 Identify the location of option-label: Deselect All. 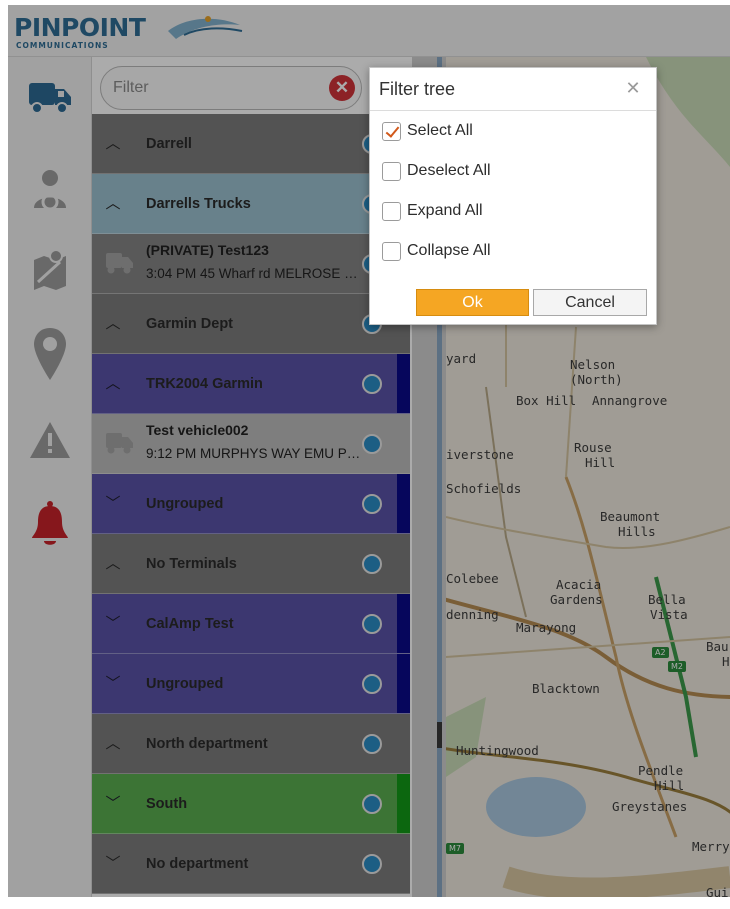
(449, 170).